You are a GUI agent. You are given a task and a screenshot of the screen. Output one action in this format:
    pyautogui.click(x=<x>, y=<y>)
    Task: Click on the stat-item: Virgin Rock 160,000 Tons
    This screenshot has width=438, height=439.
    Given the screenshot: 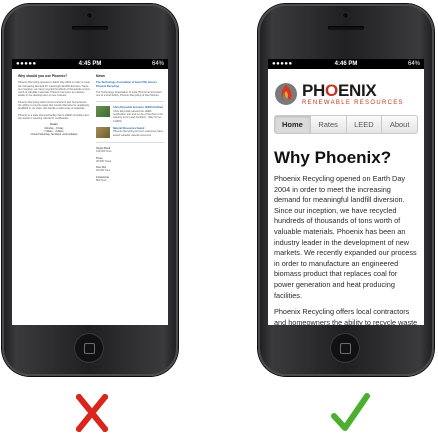 What is the action you would take?
    pyautogui.click(x=130, y=150)
    